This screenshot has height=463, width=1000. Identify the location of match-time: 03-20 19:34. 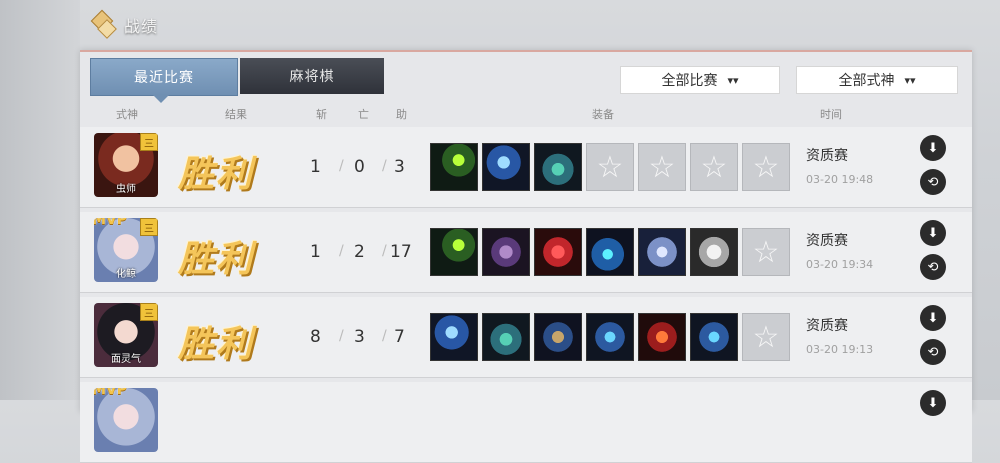
(840, 264).